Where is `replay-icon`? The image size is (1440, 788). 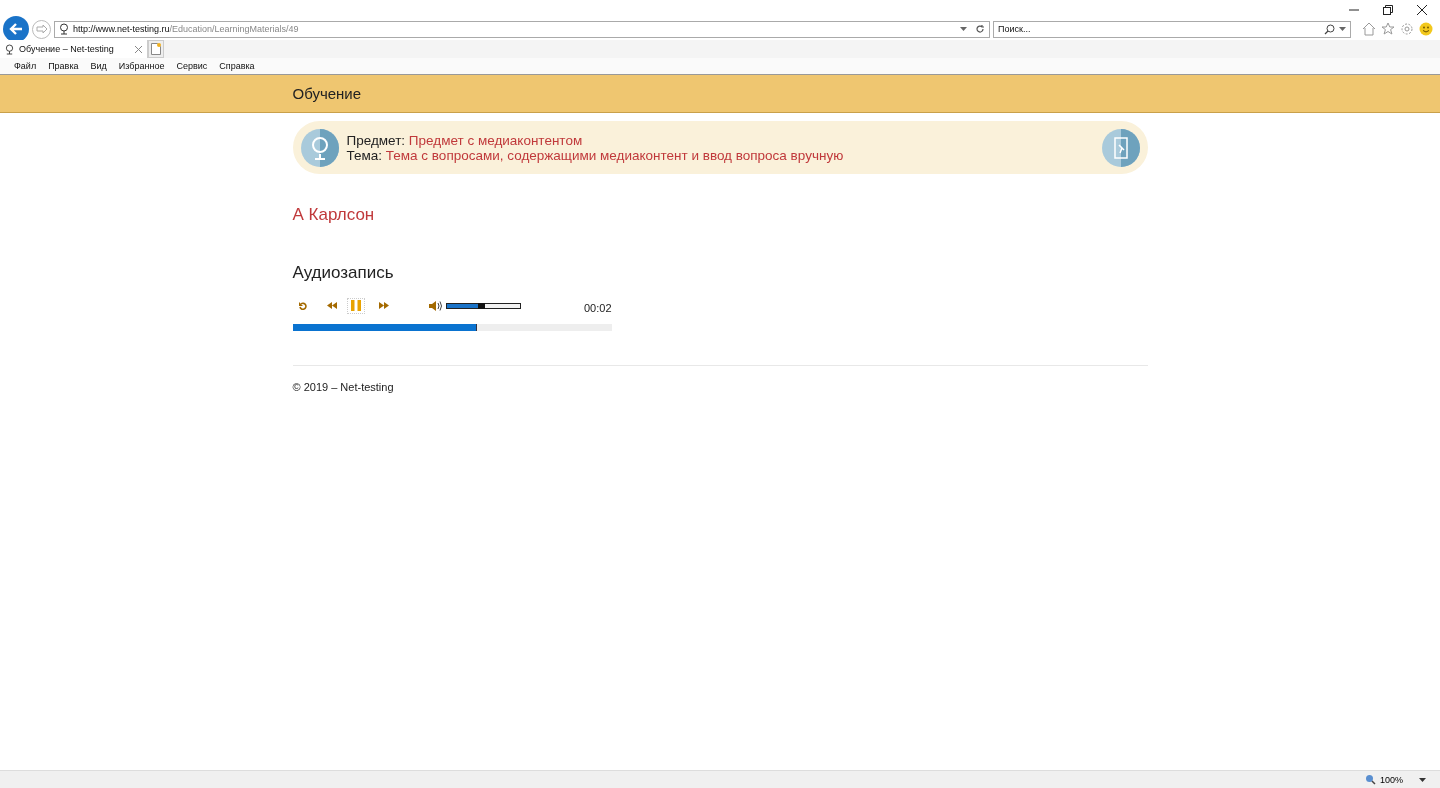 replay-icon is located at coordinates (302, 305).